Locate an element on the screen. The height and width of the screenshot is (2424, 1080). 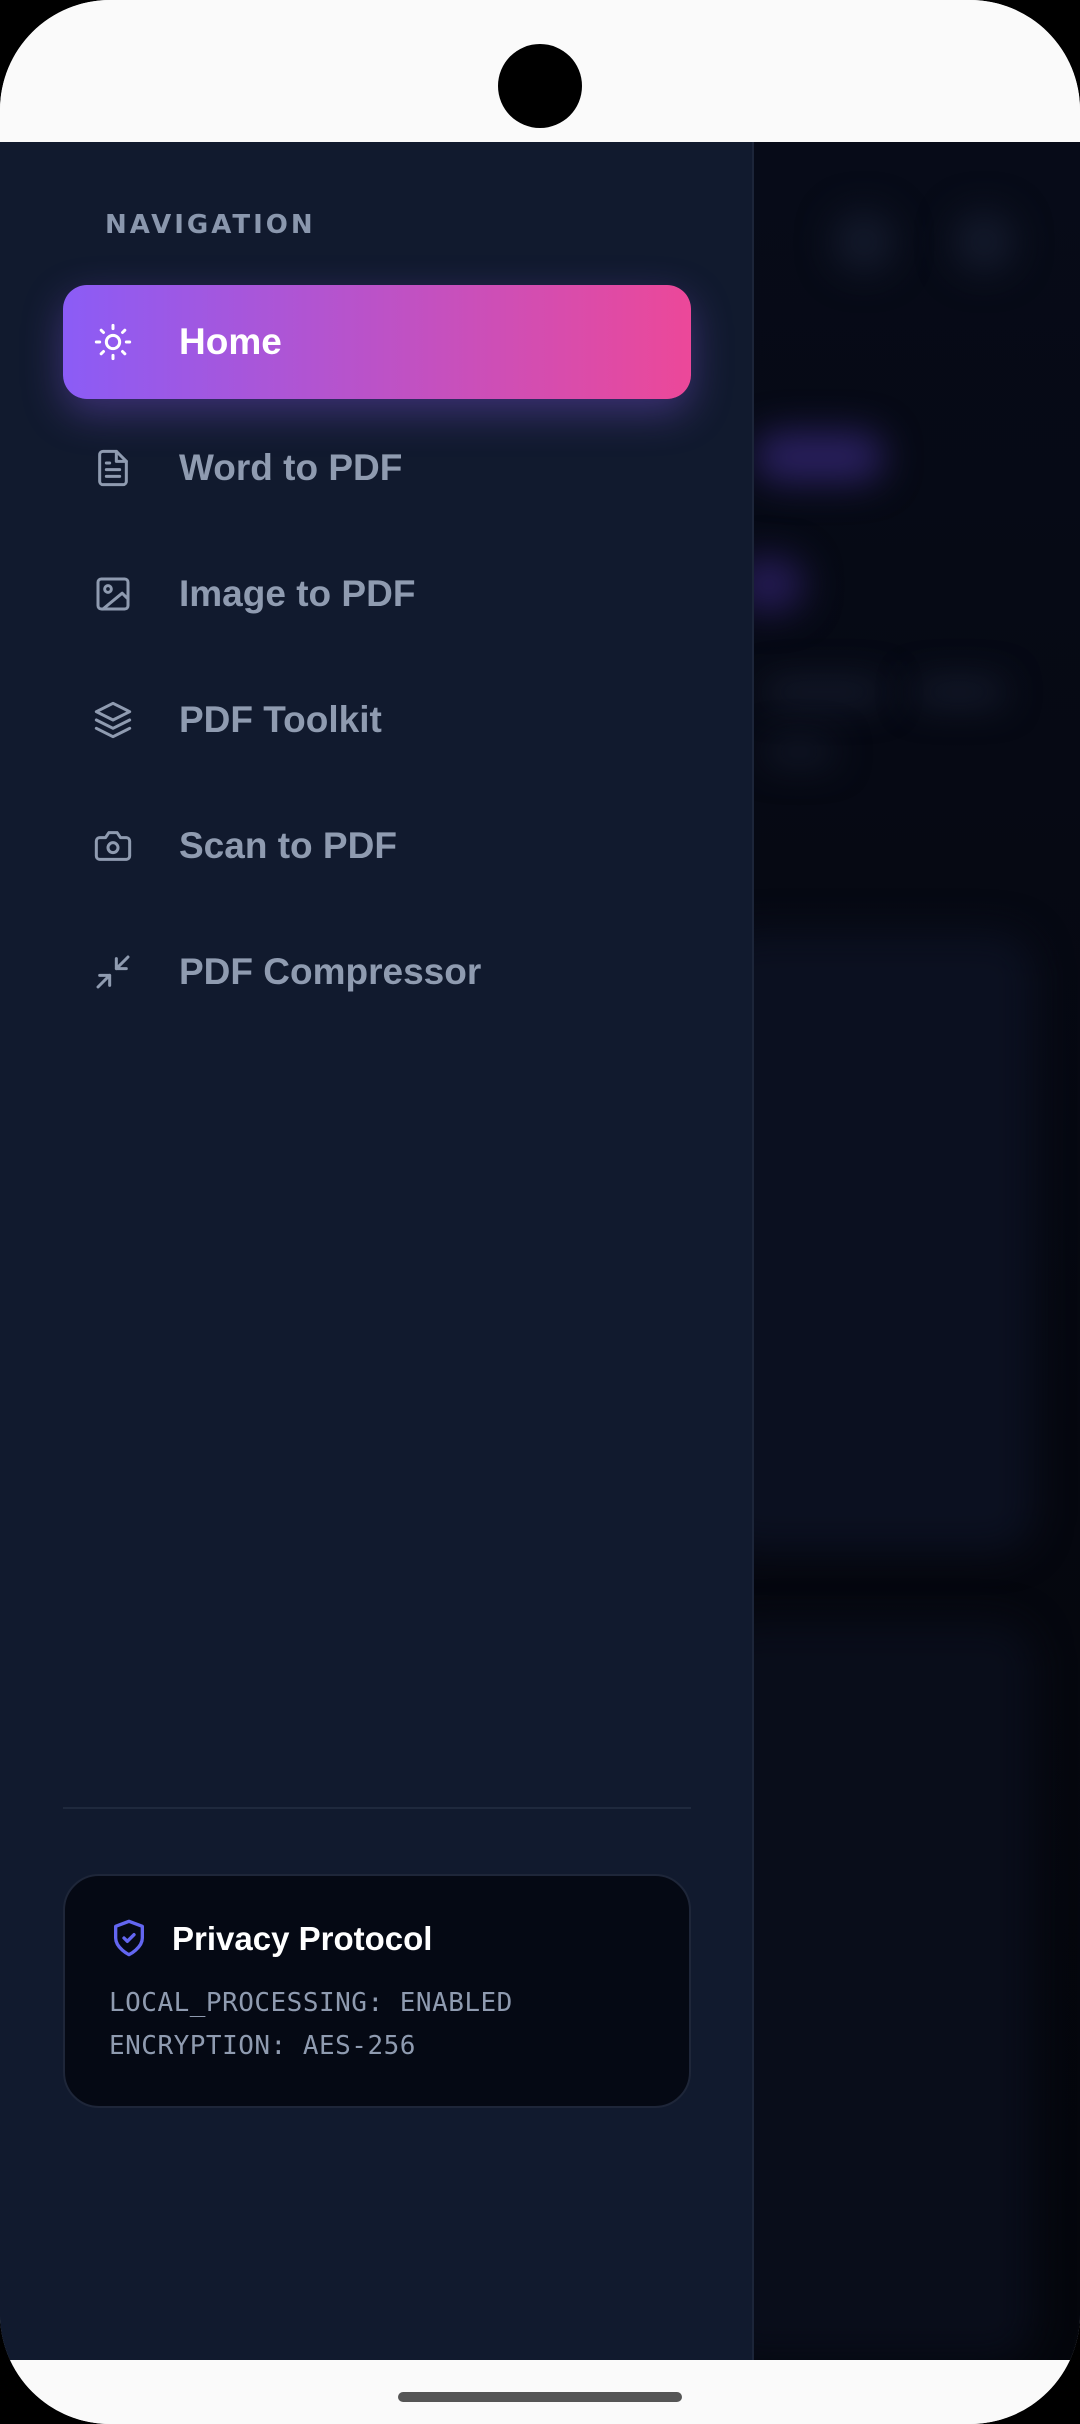
file-text-icon is located at coordinates (113, 468).